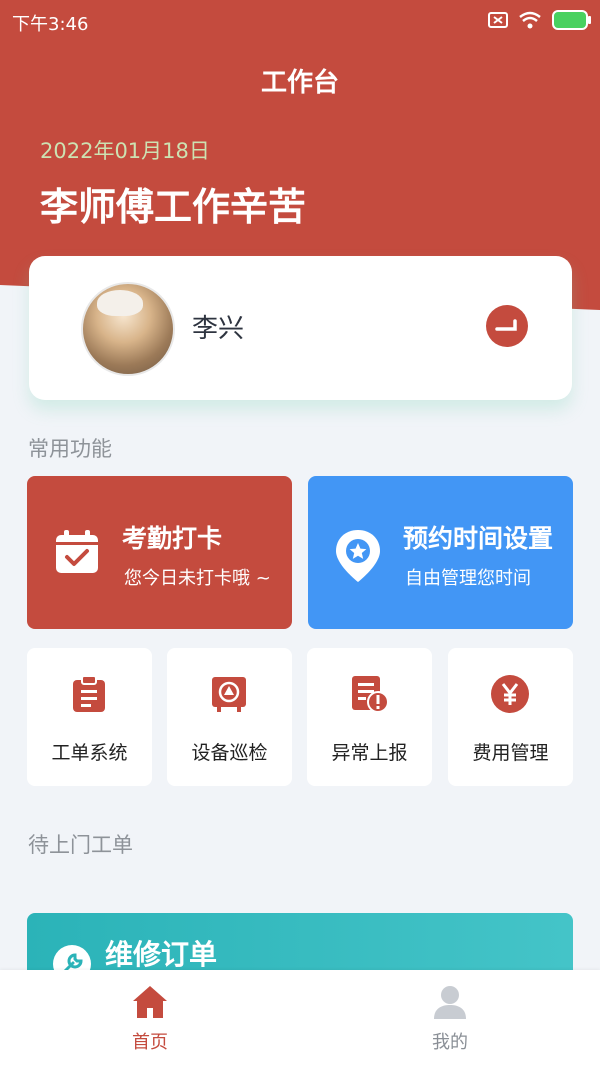  Describe the element at coordinates (510, 694) in the screenshot. I see `yen-icon` at that location.